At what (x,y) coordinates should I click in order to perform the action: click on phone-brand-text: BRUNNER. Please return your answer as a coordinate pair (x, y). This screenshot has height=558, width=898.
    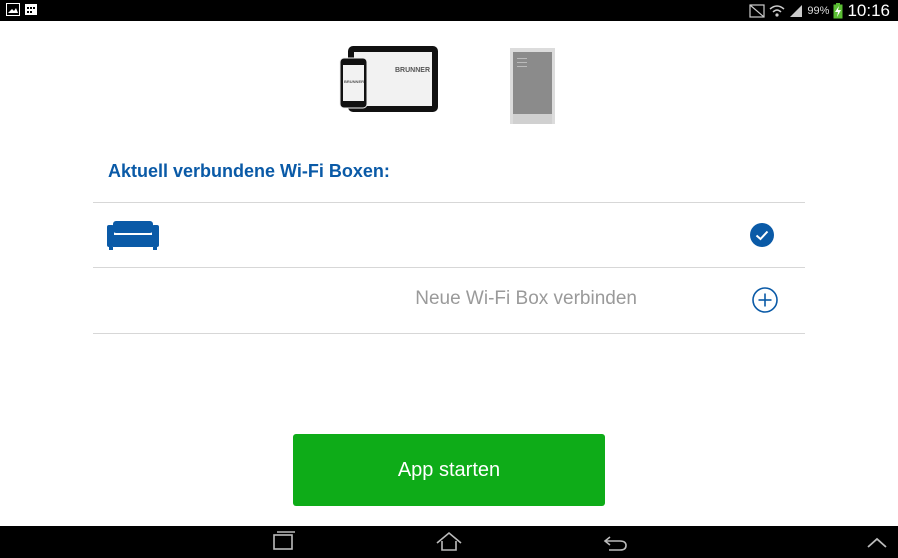
    Looking at the image, I should click on (354, 81).